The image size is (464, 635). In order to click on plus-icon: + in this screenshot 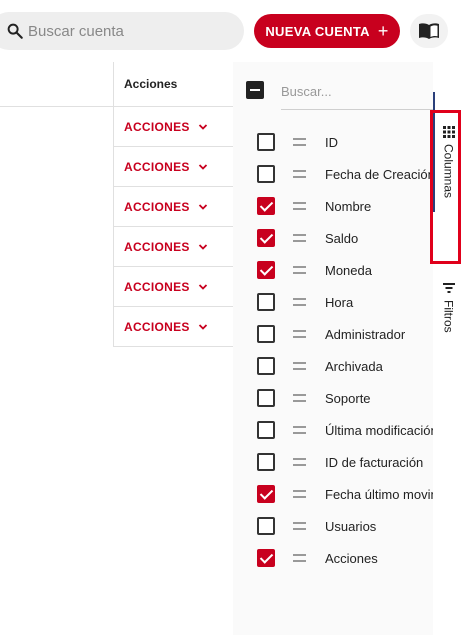, I will do `click(383, 31)`.